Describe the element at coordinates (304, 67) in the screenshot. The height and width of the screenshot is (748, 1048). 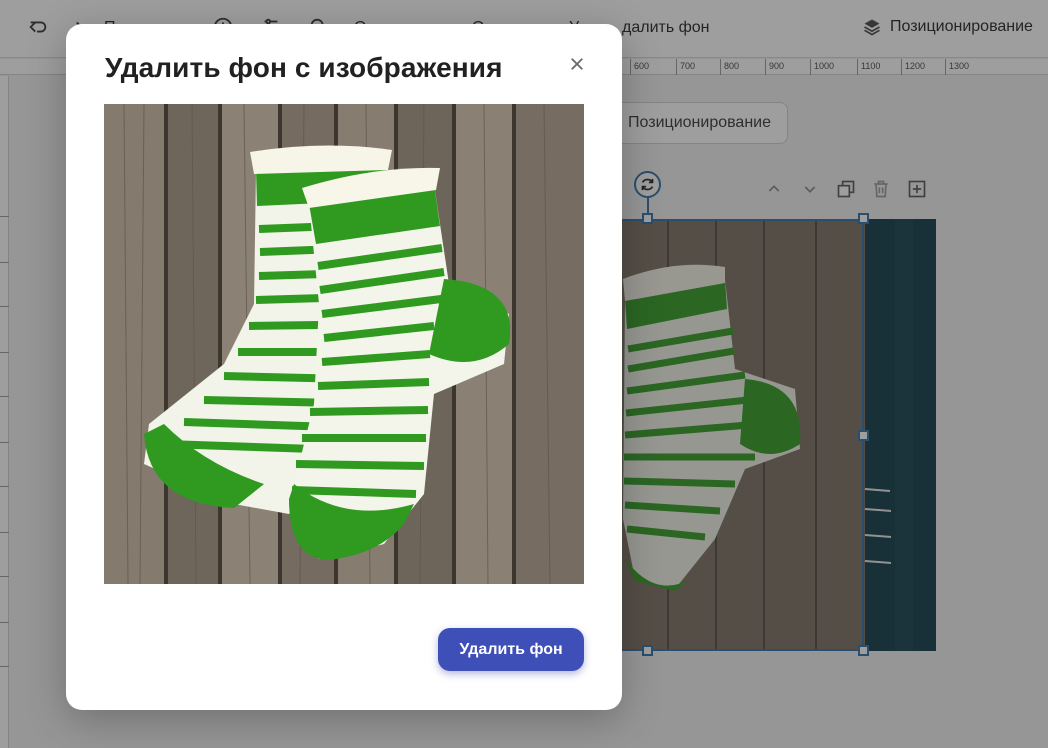
I see `dialog-title: Удалить фон с изображения` at that location.